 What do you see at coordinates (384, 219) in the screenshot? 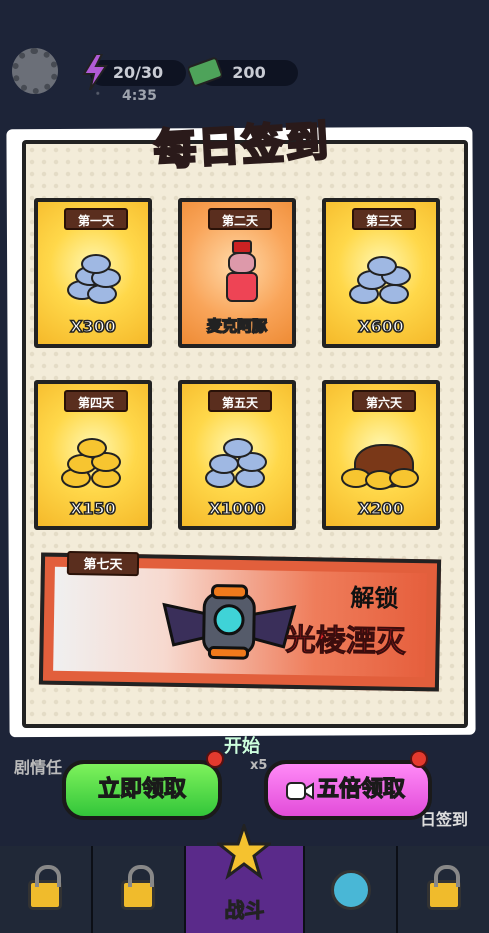
I see `day-label: 第三天` at bounding box center [384, 219].